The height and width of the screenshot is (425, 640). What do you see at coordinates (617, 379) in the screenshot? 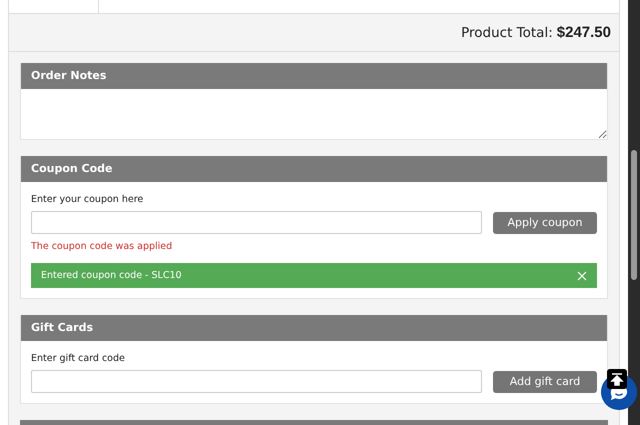
I see `back-to-top-icon` at bounding box center [617, 379].